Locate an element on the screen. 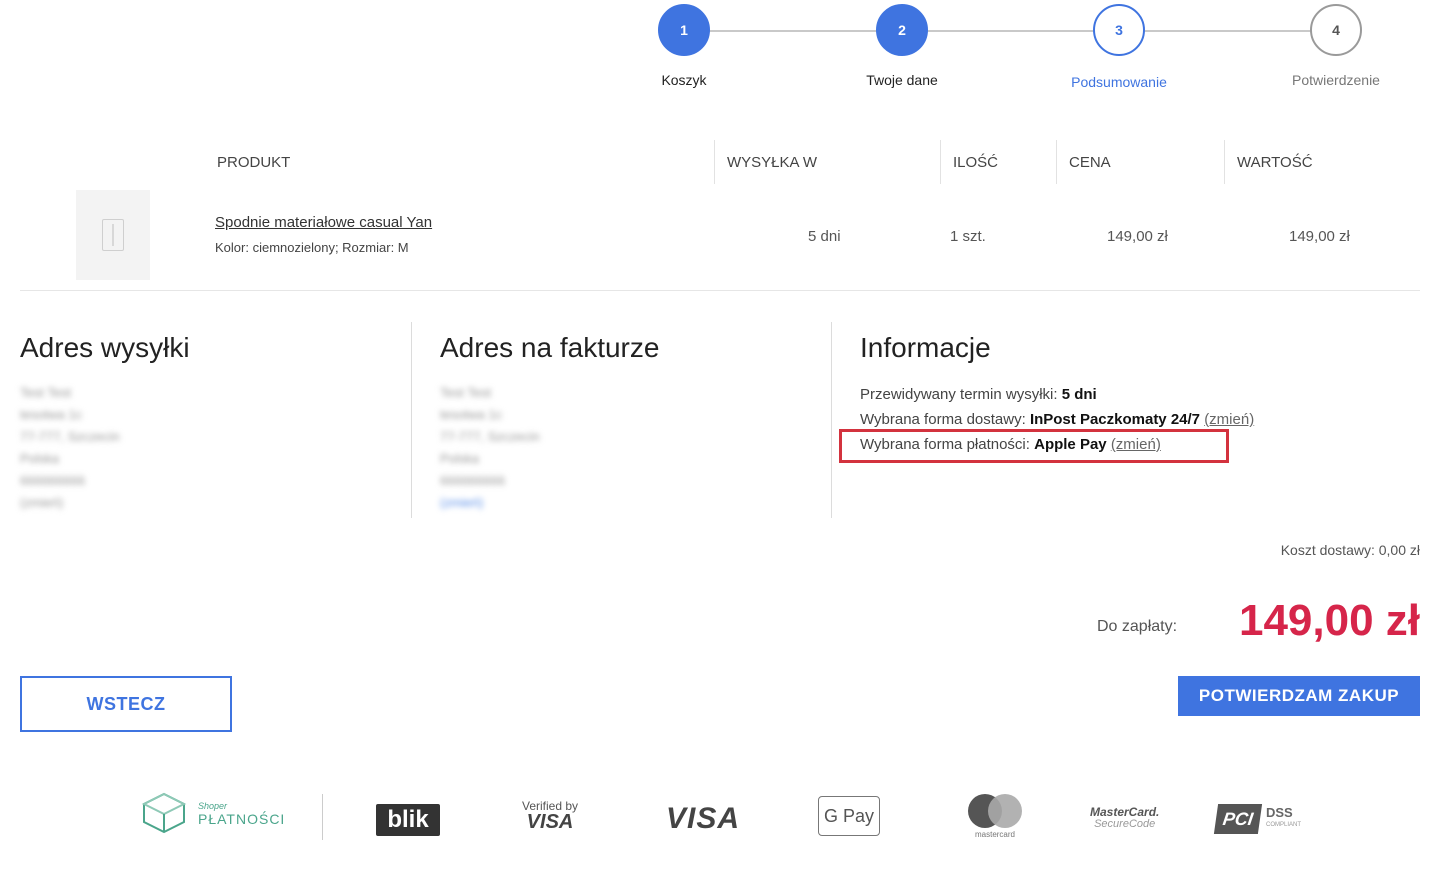 The height and width of the screenshot is (888, 1440). shoper-payments: PŁATNOŚCI is located at coordinates (242, 819).